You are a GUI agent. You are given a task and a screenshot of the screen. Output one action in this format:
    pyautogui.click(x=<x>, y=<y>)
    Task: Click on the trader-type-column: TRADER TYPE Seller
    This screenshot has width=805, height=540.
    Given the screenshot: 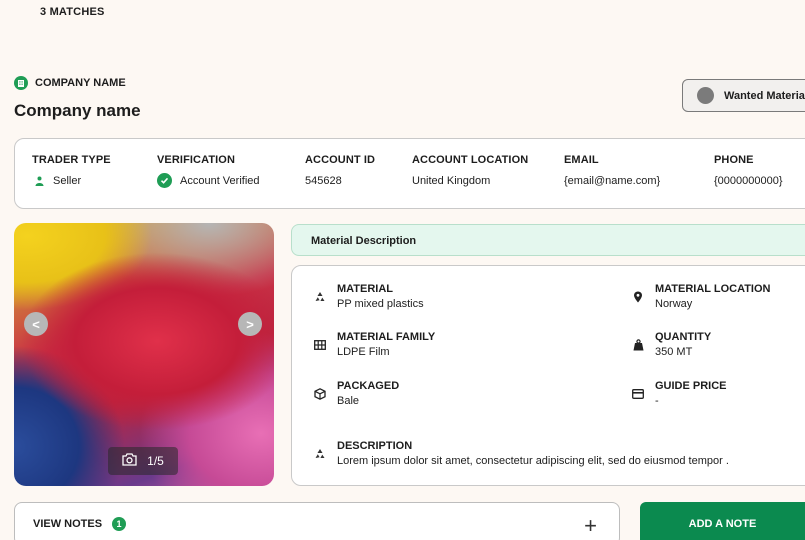 What is the action you would take?
    pyautogui.click(x=71, y=170)
    